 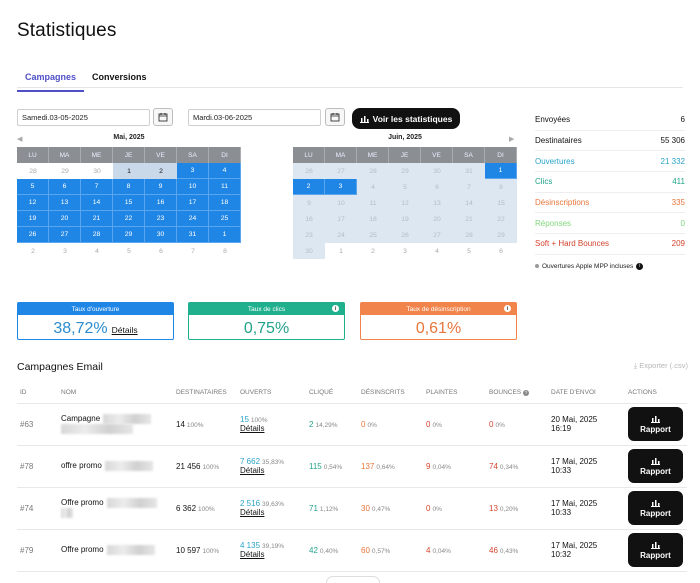 I want to click on start-date-input: Samedi.03-05-2025, so click(x=83, y=117).